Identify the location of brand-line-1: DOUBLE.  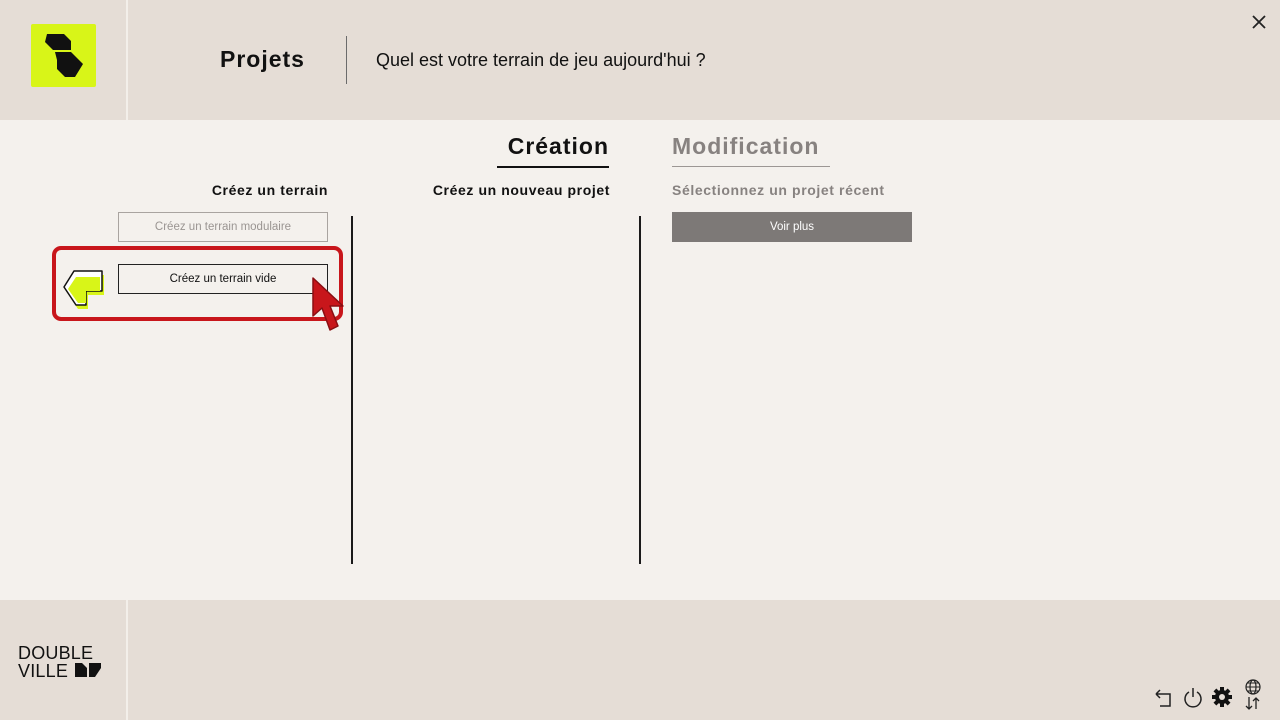
(56, 653).